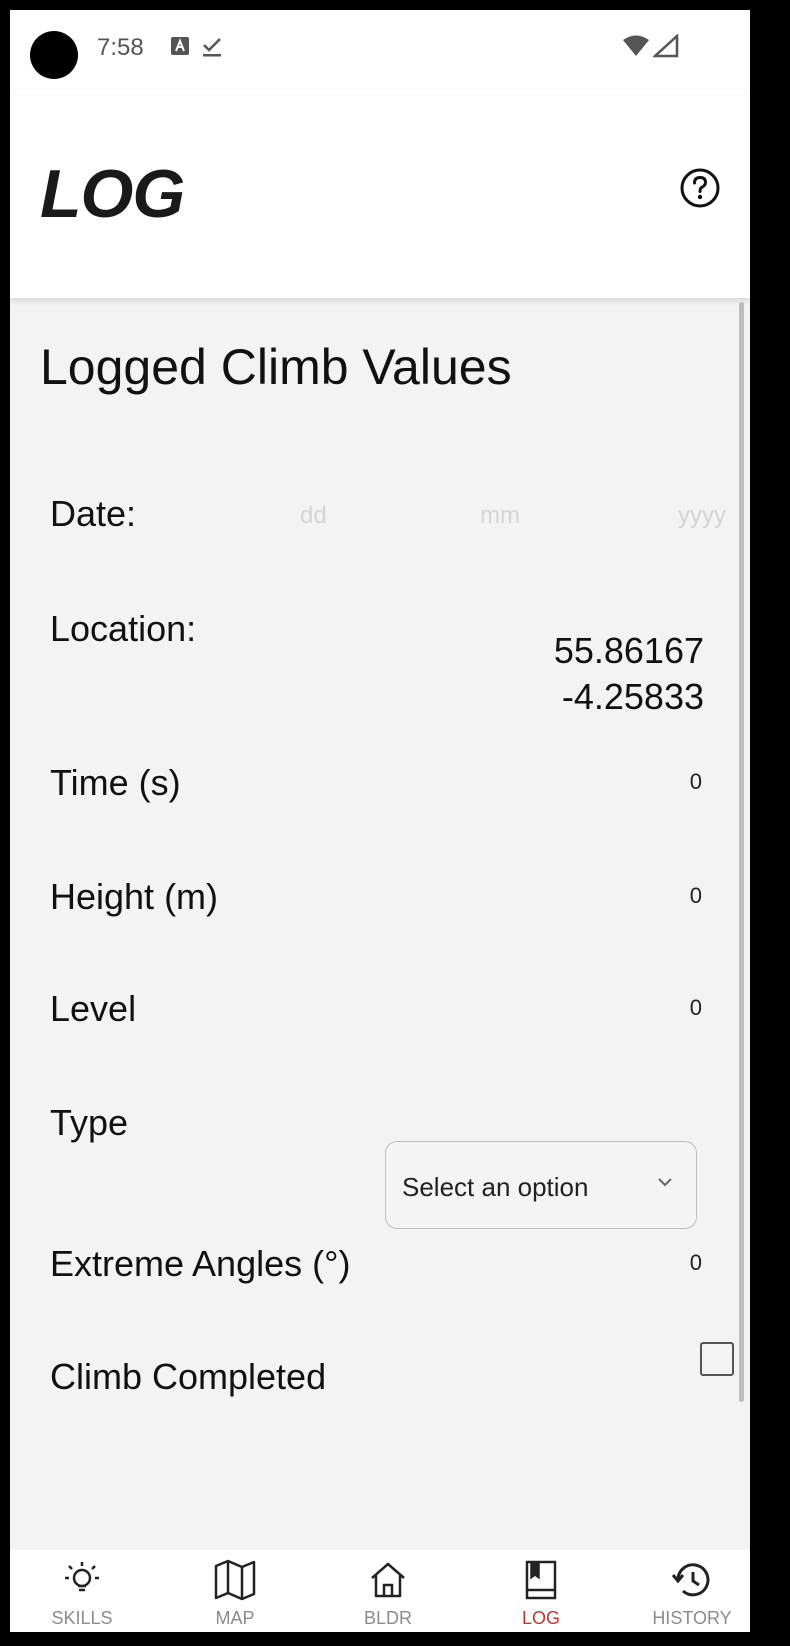 The image size is (790, 1646). What do you see at coordinates (380, 194) in the screenshot?
I see `app-bar: LOG` at bounding box center [380, 194].